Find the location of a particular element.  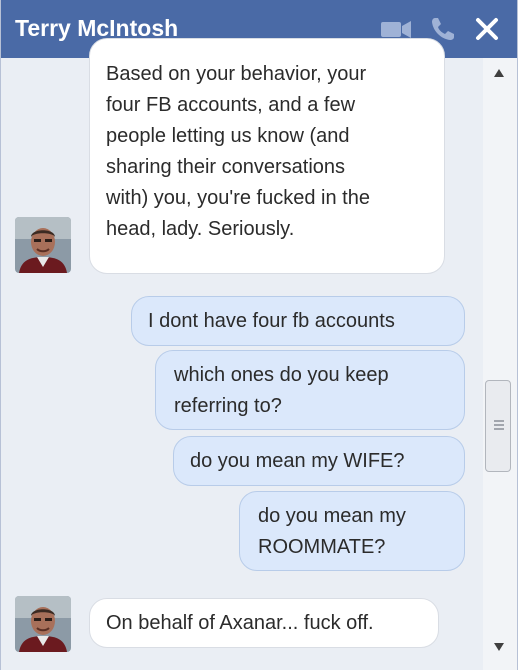

grip-icon is located at coordinates (499, 425).